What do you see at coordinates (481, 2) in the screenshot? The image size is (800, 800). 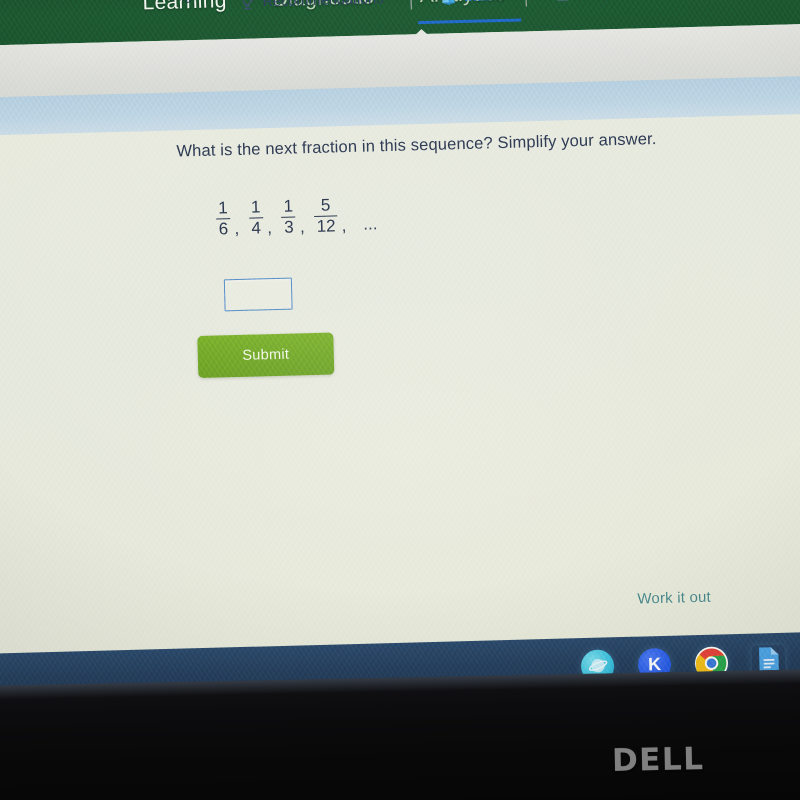 I see `tab-math-label: Math` at bounding box center [481, 2].